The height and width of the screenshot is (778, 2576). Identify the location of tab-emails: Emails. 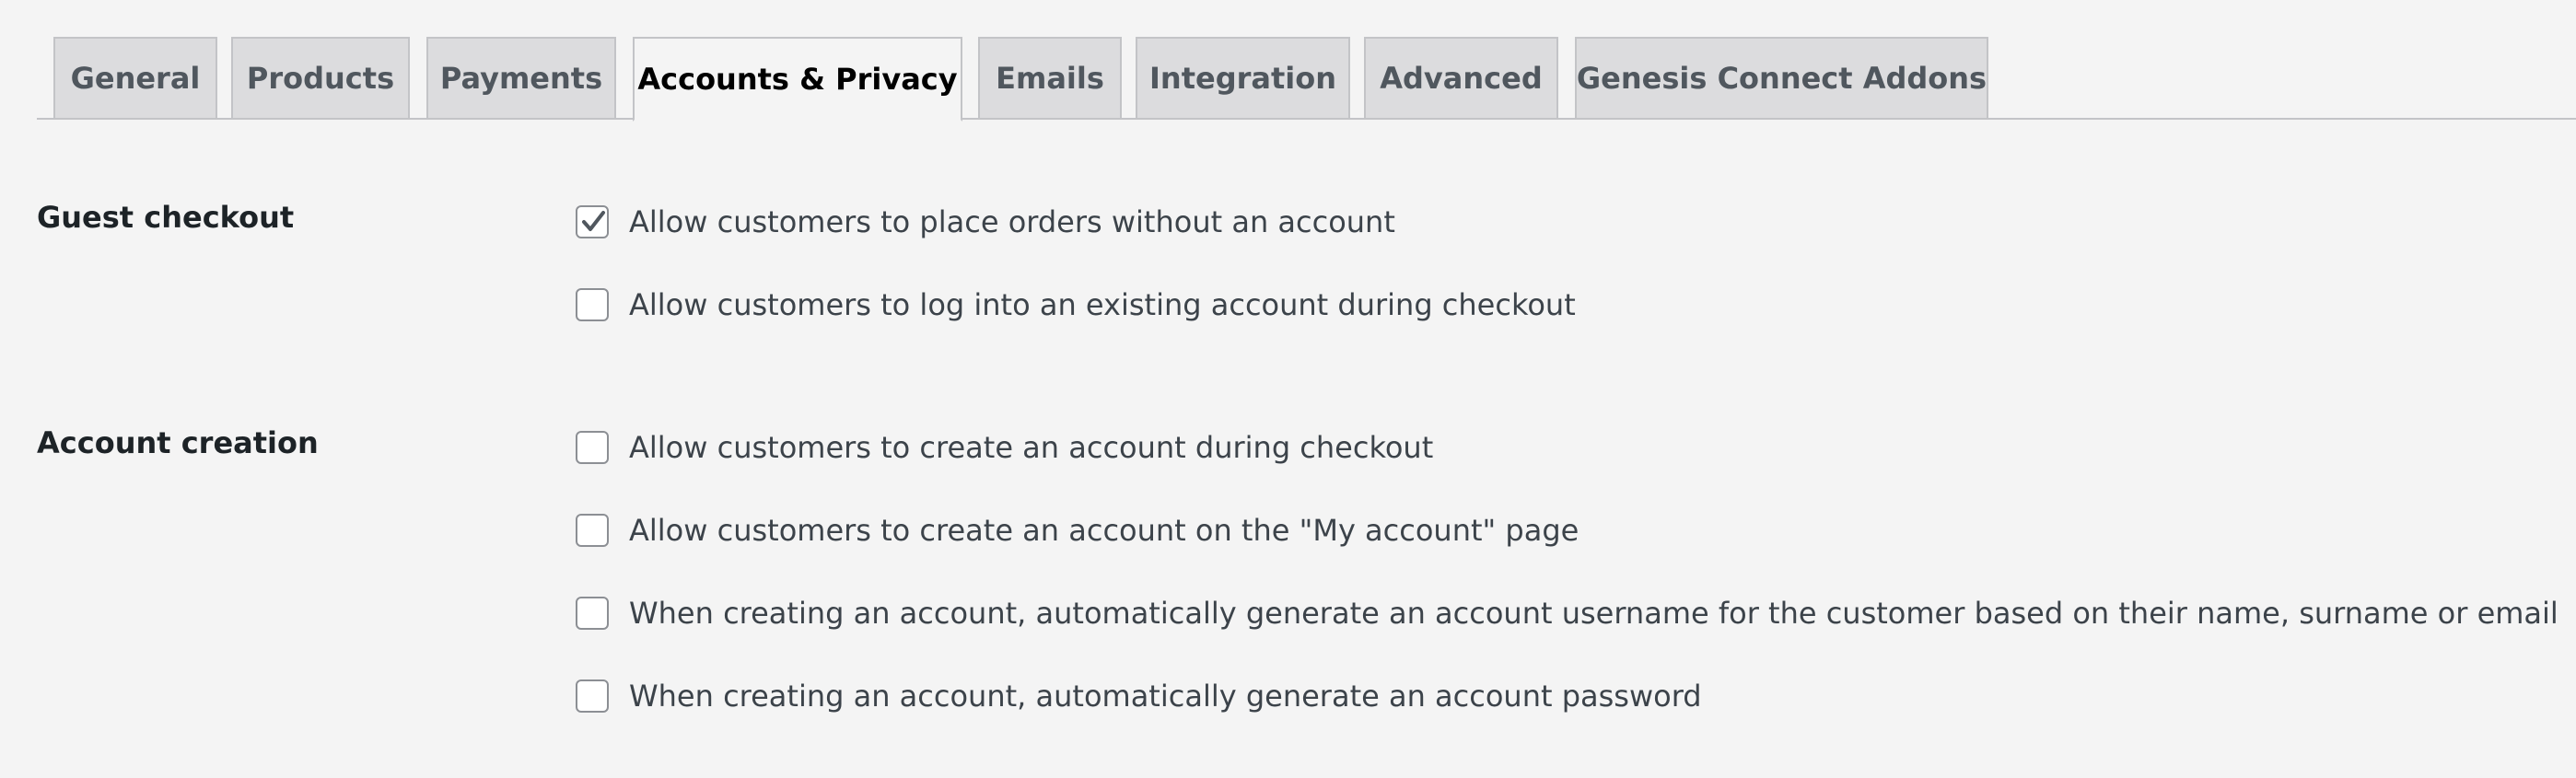
(1050, 77).